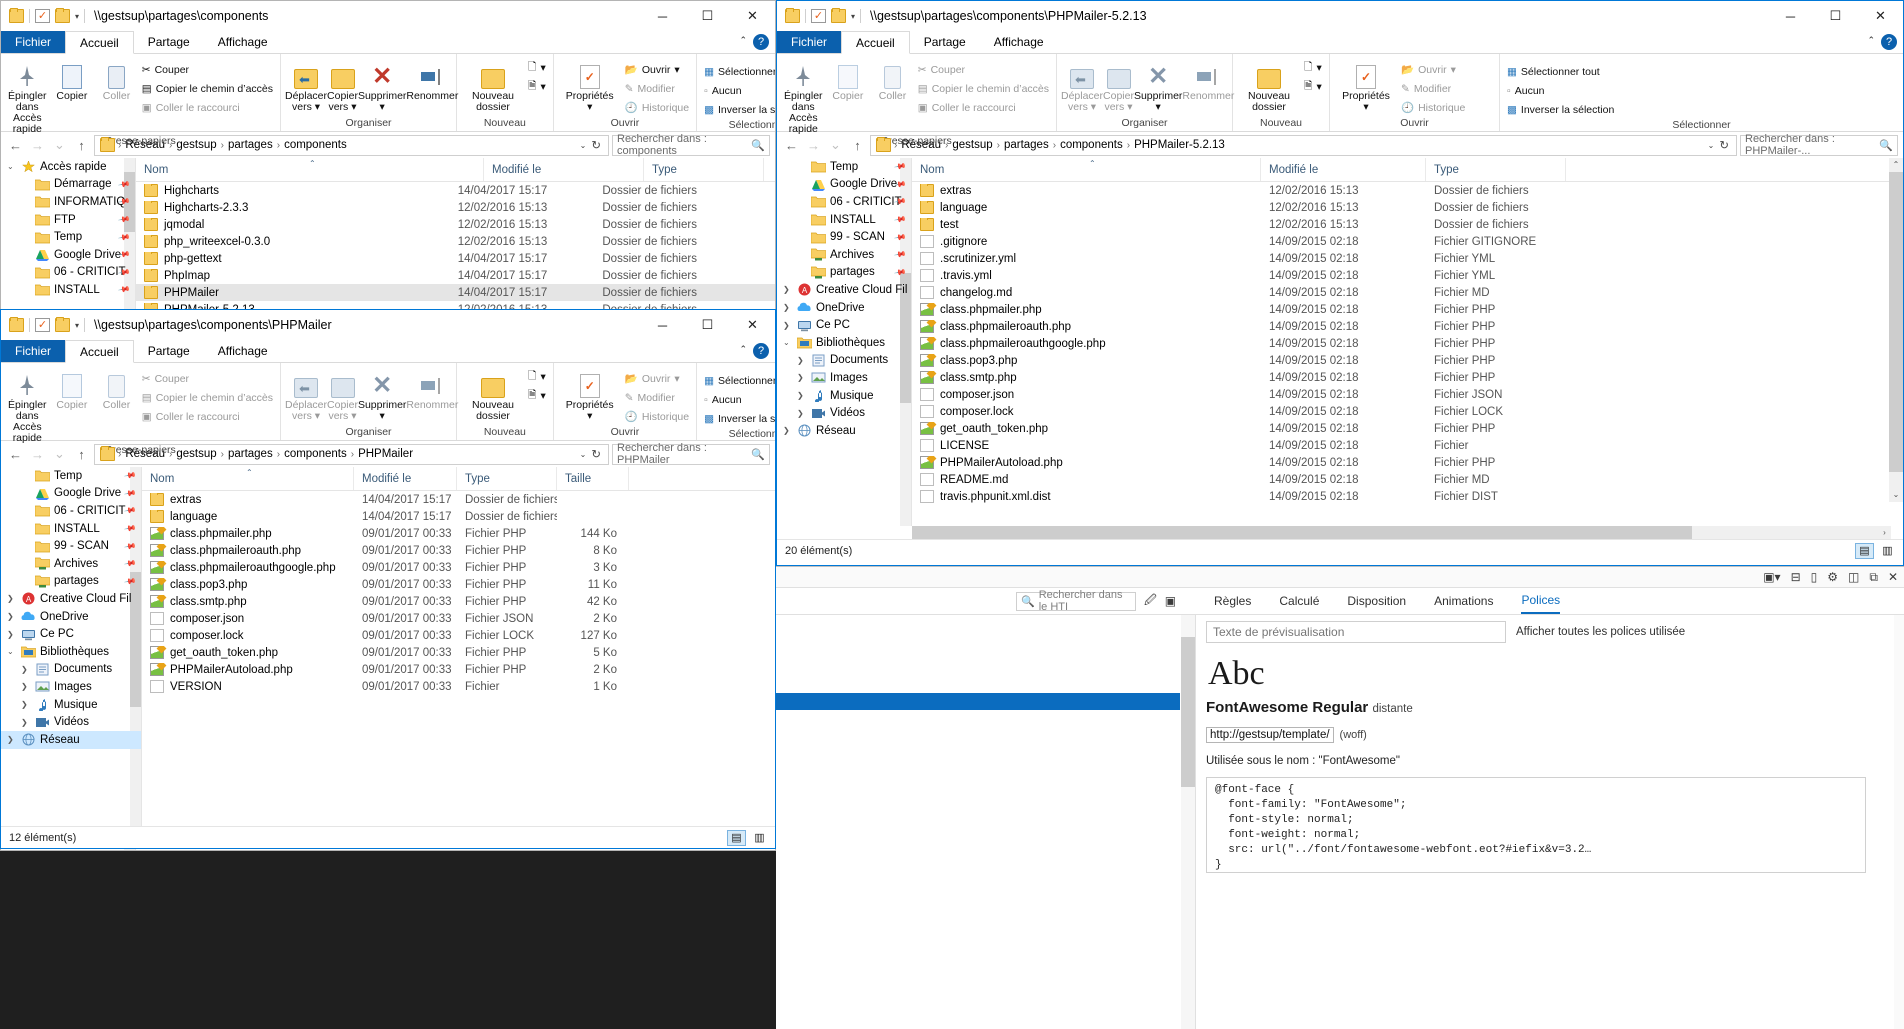 Image resolution: width=1904 pixels, height=1029 pixels. I want to click on paste-shortcut-button: ▣ Coller le raccourci, so click(207, 416).